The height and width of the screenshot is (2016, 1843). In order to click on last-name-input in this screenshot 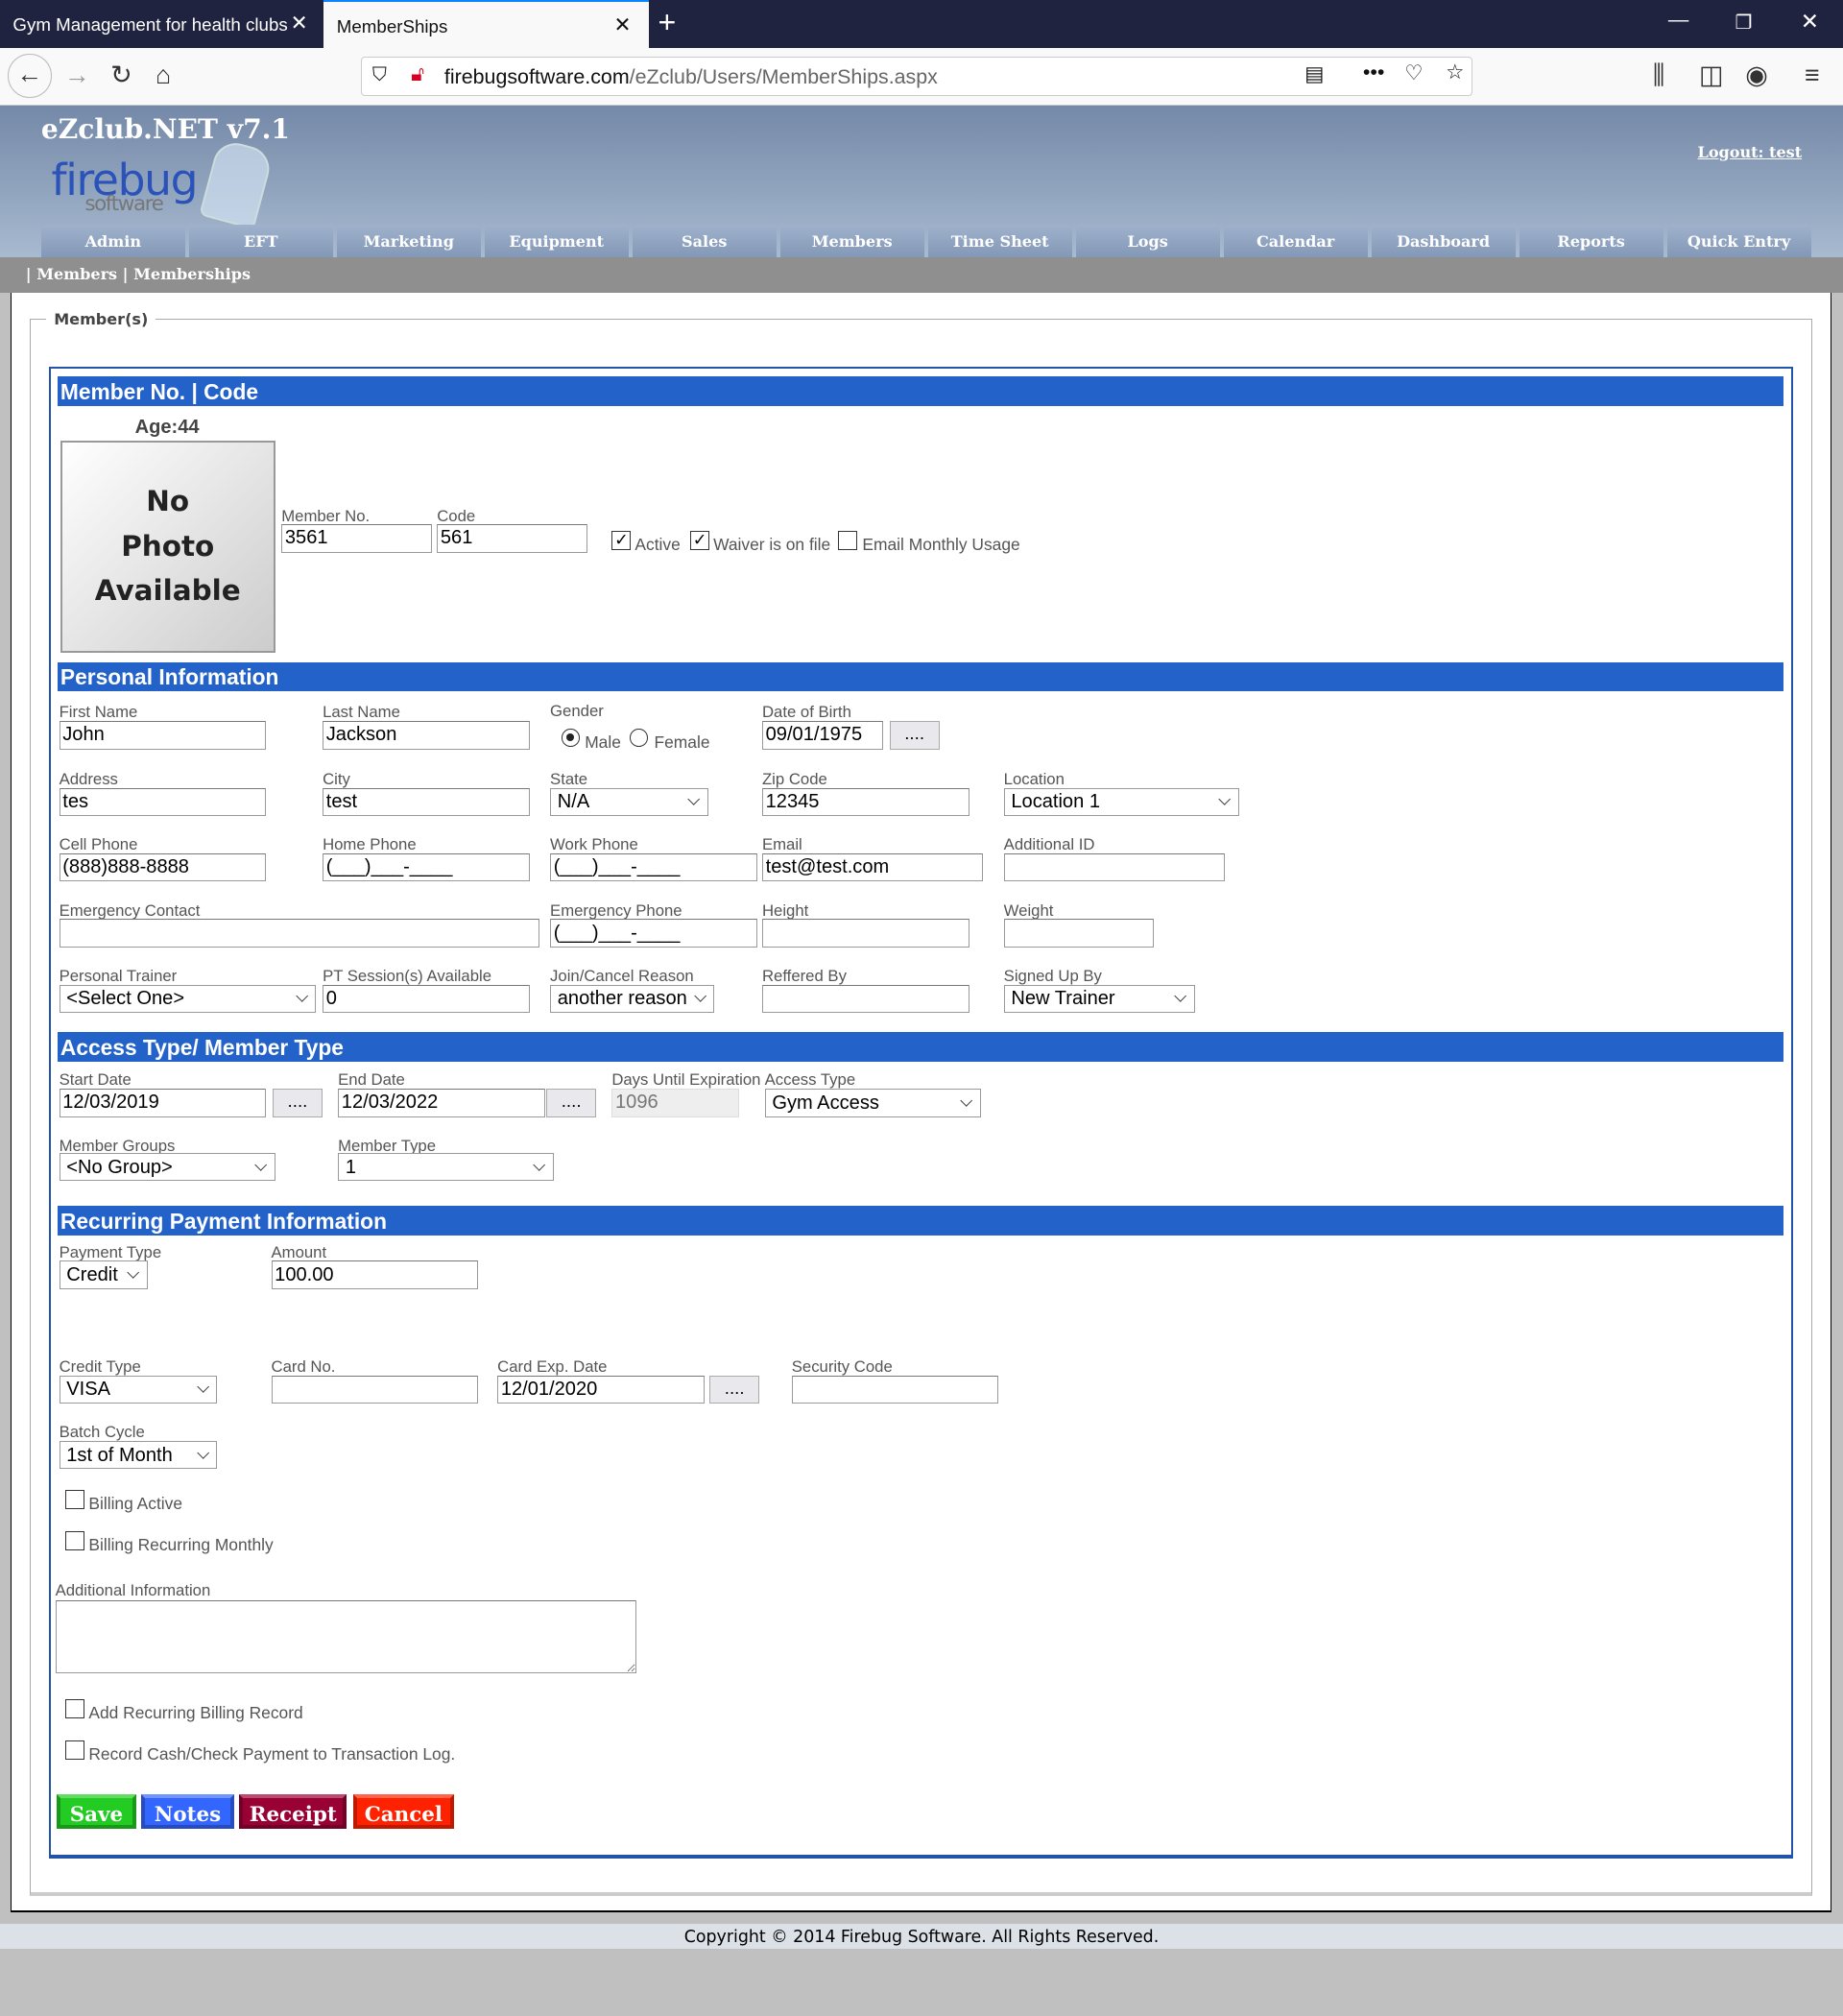, I will do `click(426, 735)`.